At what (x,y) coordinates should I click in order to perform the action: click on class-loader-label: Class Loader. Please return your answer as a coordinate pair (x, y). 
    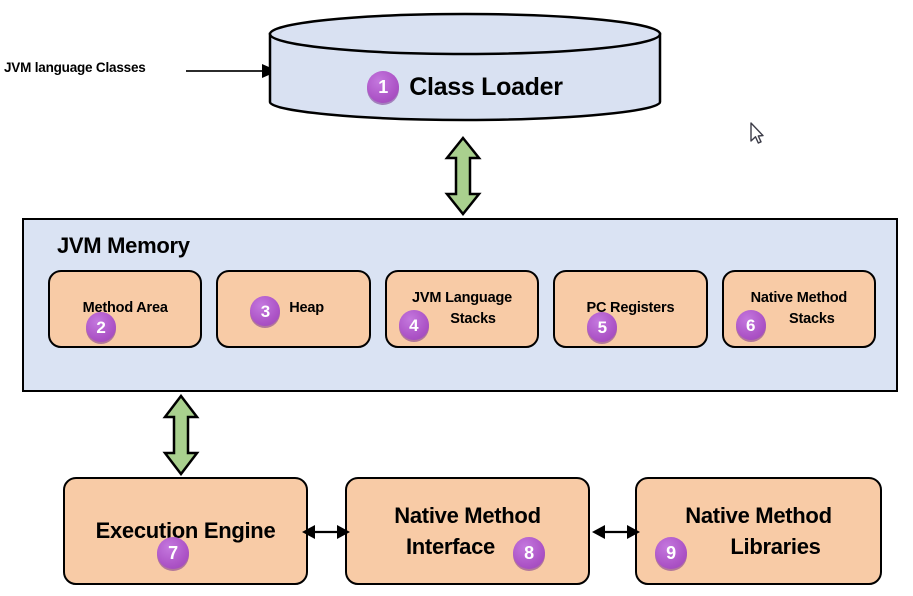
    Looking at the image, I should click on (486, 86).